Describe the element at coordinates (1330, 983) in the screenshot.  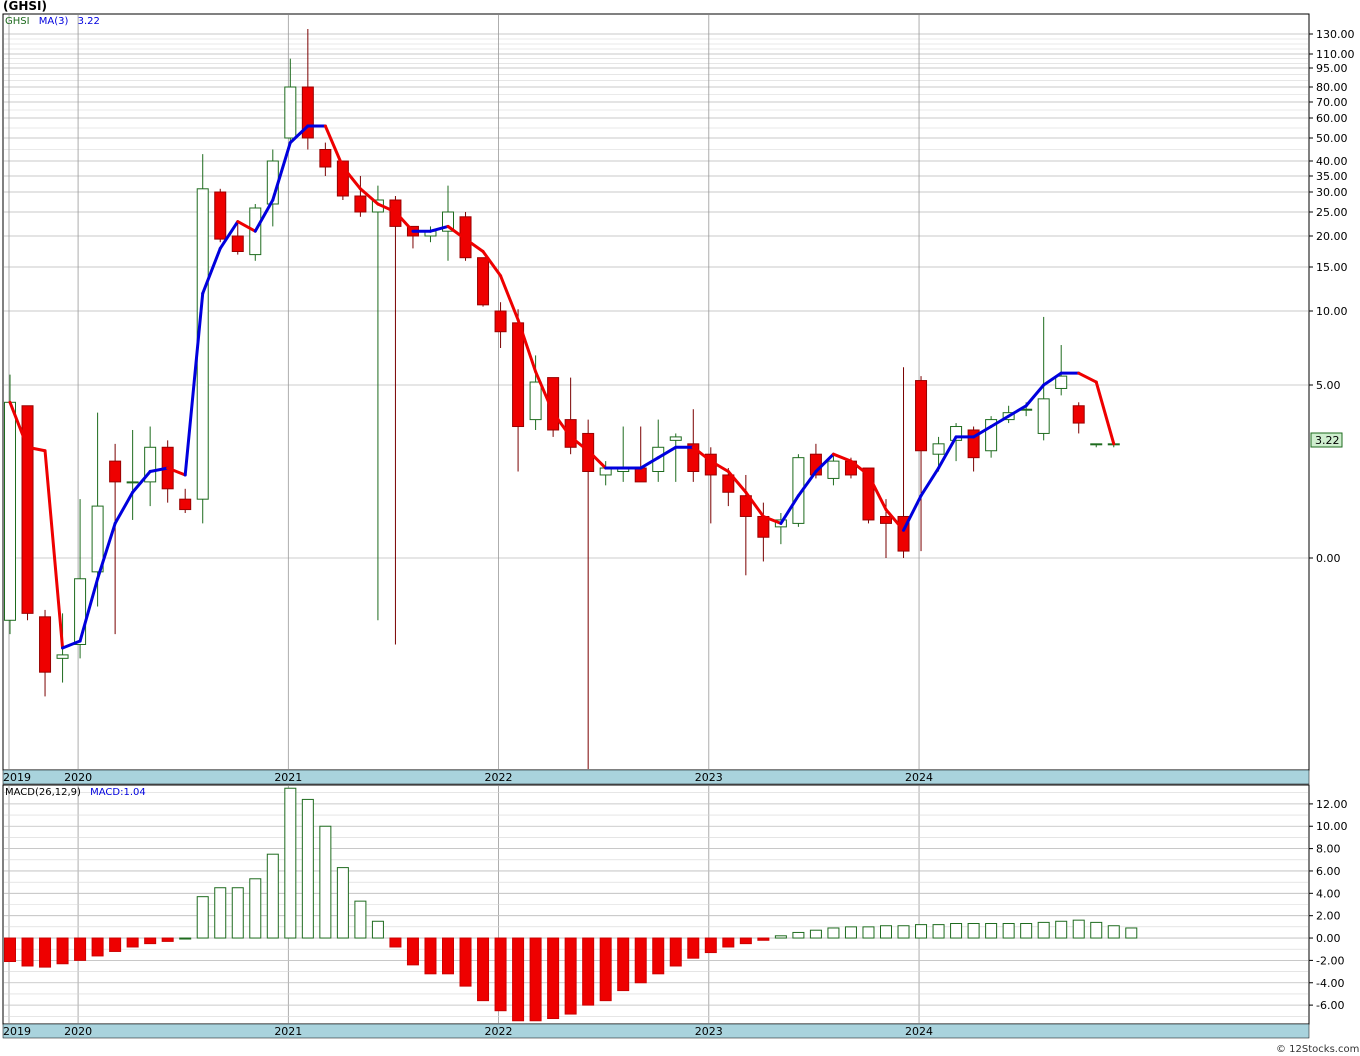
I see `macd-y-tick-label: -4.00` at that location.